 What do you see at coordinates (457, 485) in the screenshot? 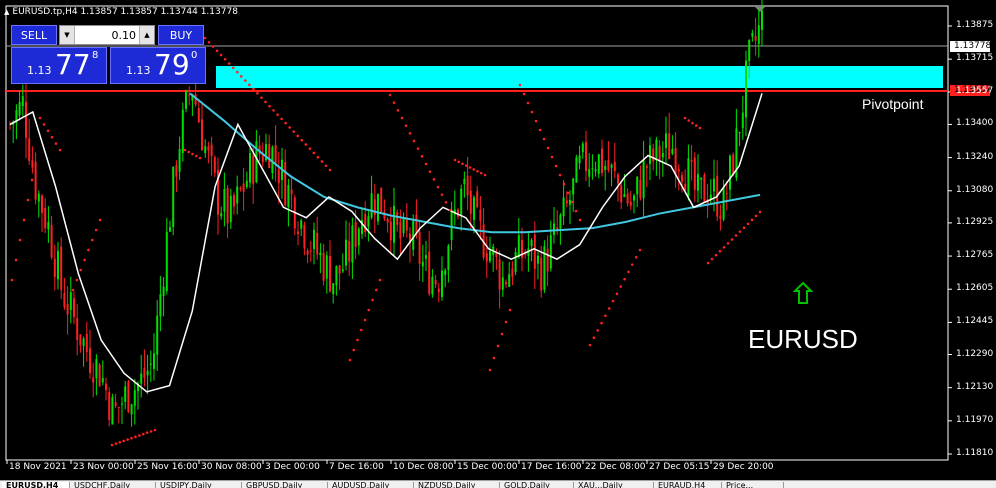
I see `chart-tab: NZDUSD,Daily` at bounding box center [457, 485].